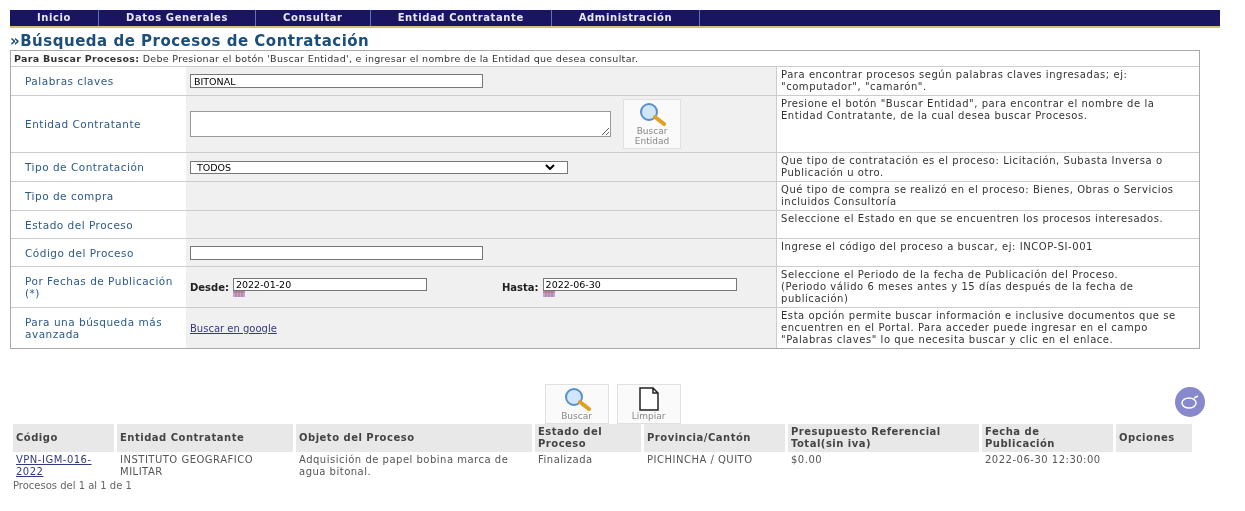 This screenshot has width=1245, height=511. Describe the element at coordinates (1020, 437) in the screenshot. I see `column-header: Fecha de Publicación` at that location.